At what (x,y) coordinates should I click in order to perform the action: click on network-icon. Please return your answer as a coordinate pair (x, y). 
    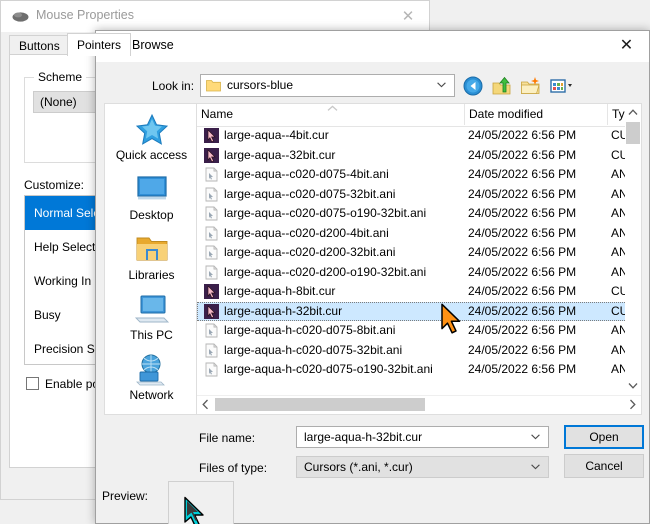
    Looking at the image, I should click on (150, 370).